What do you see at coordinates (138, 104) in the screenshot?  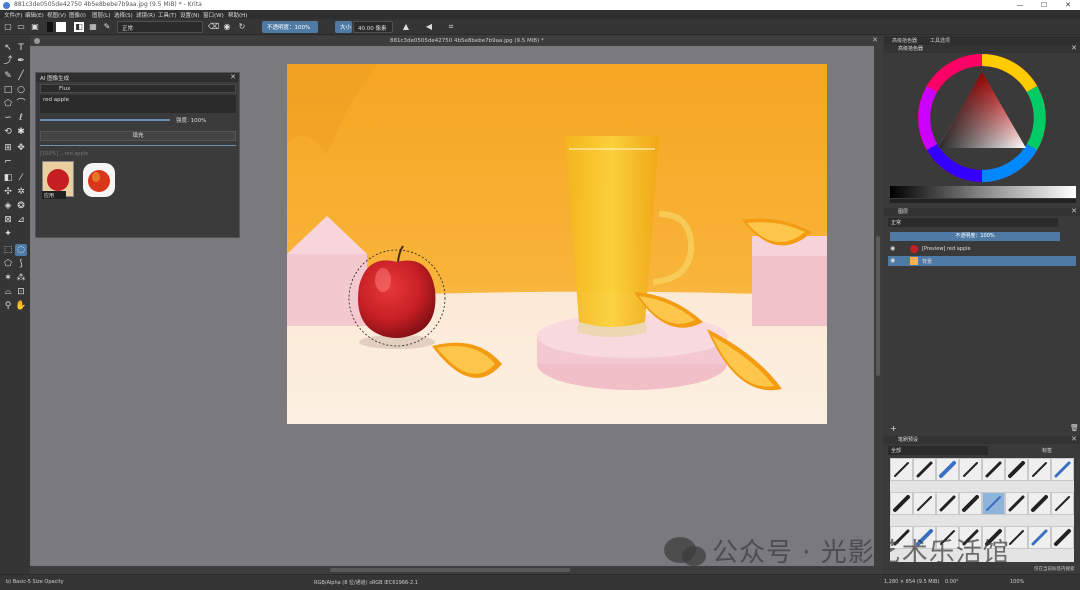 I see `prompt-input: red apple` at bounding box center [138, 104].